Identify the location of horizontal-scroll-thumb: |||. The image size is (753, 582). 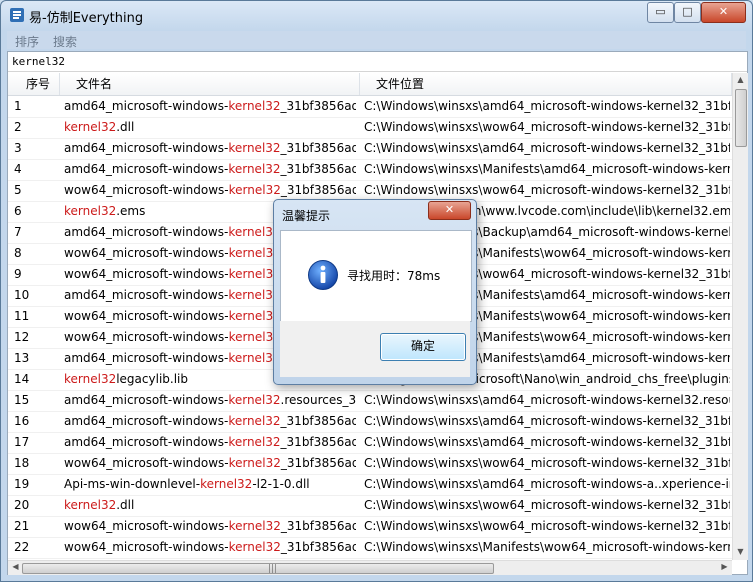
(258, 568).